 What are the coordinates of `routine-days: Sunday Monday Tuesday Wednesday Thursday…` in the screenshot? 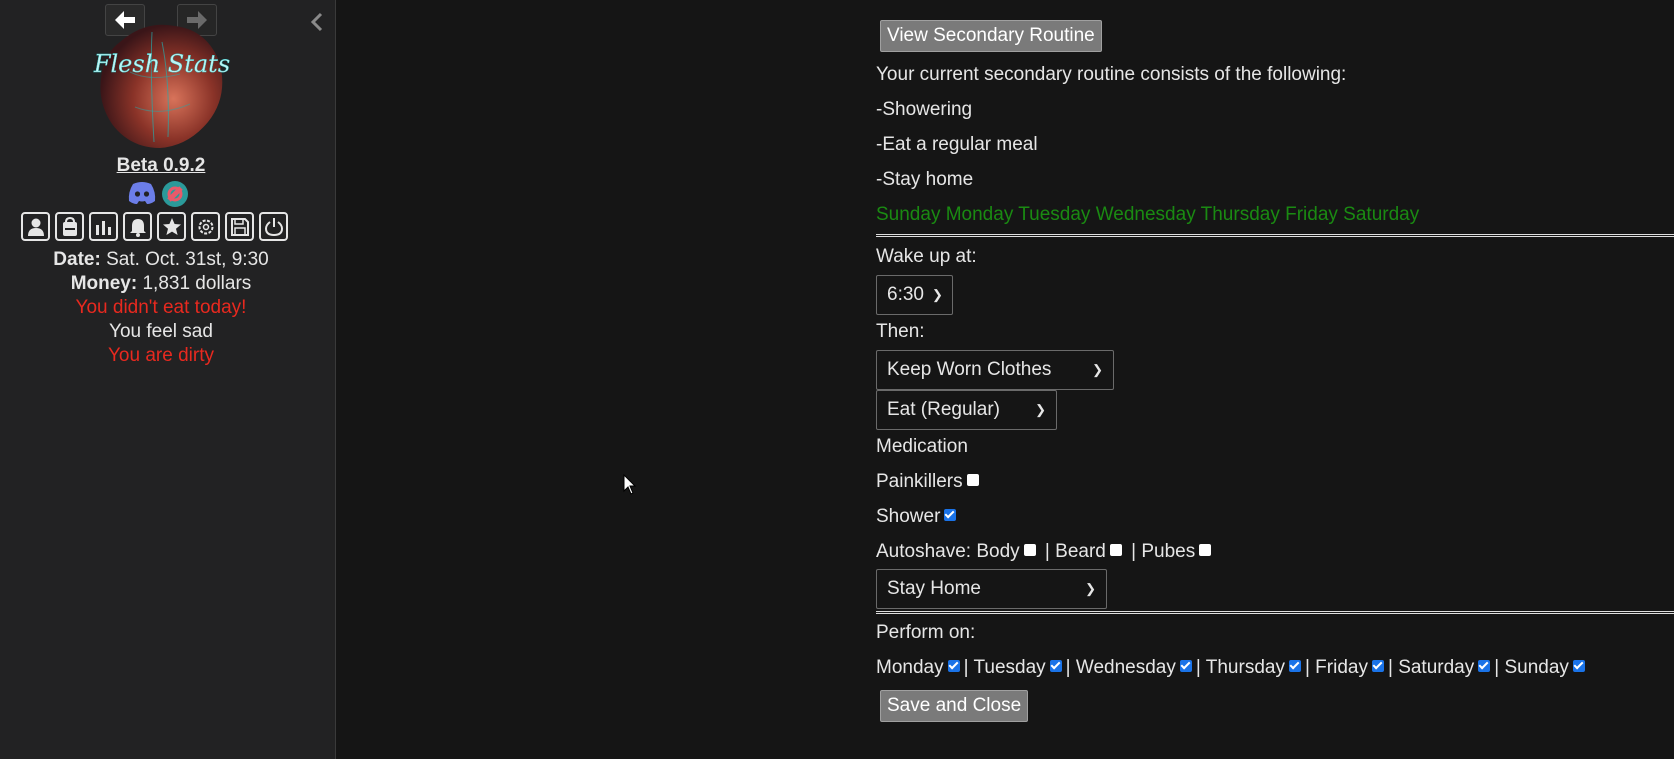 It's located at (1148, 214).